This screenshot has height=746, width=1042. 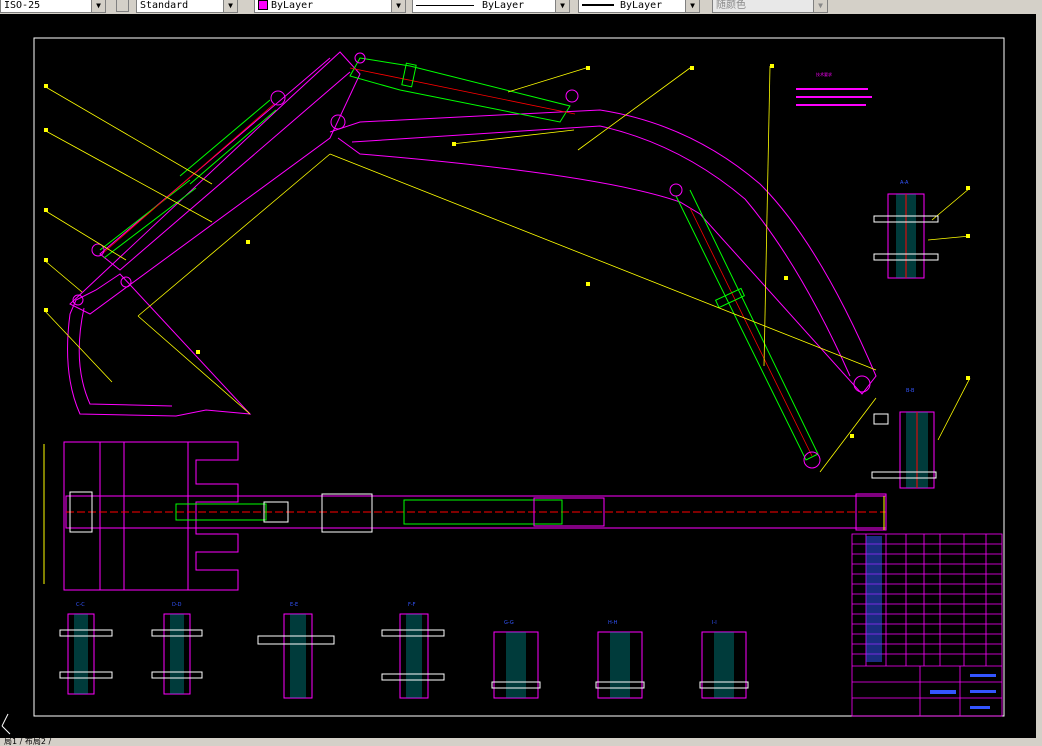 I want to click on section-label: A-A, so click(x=904, y=183).